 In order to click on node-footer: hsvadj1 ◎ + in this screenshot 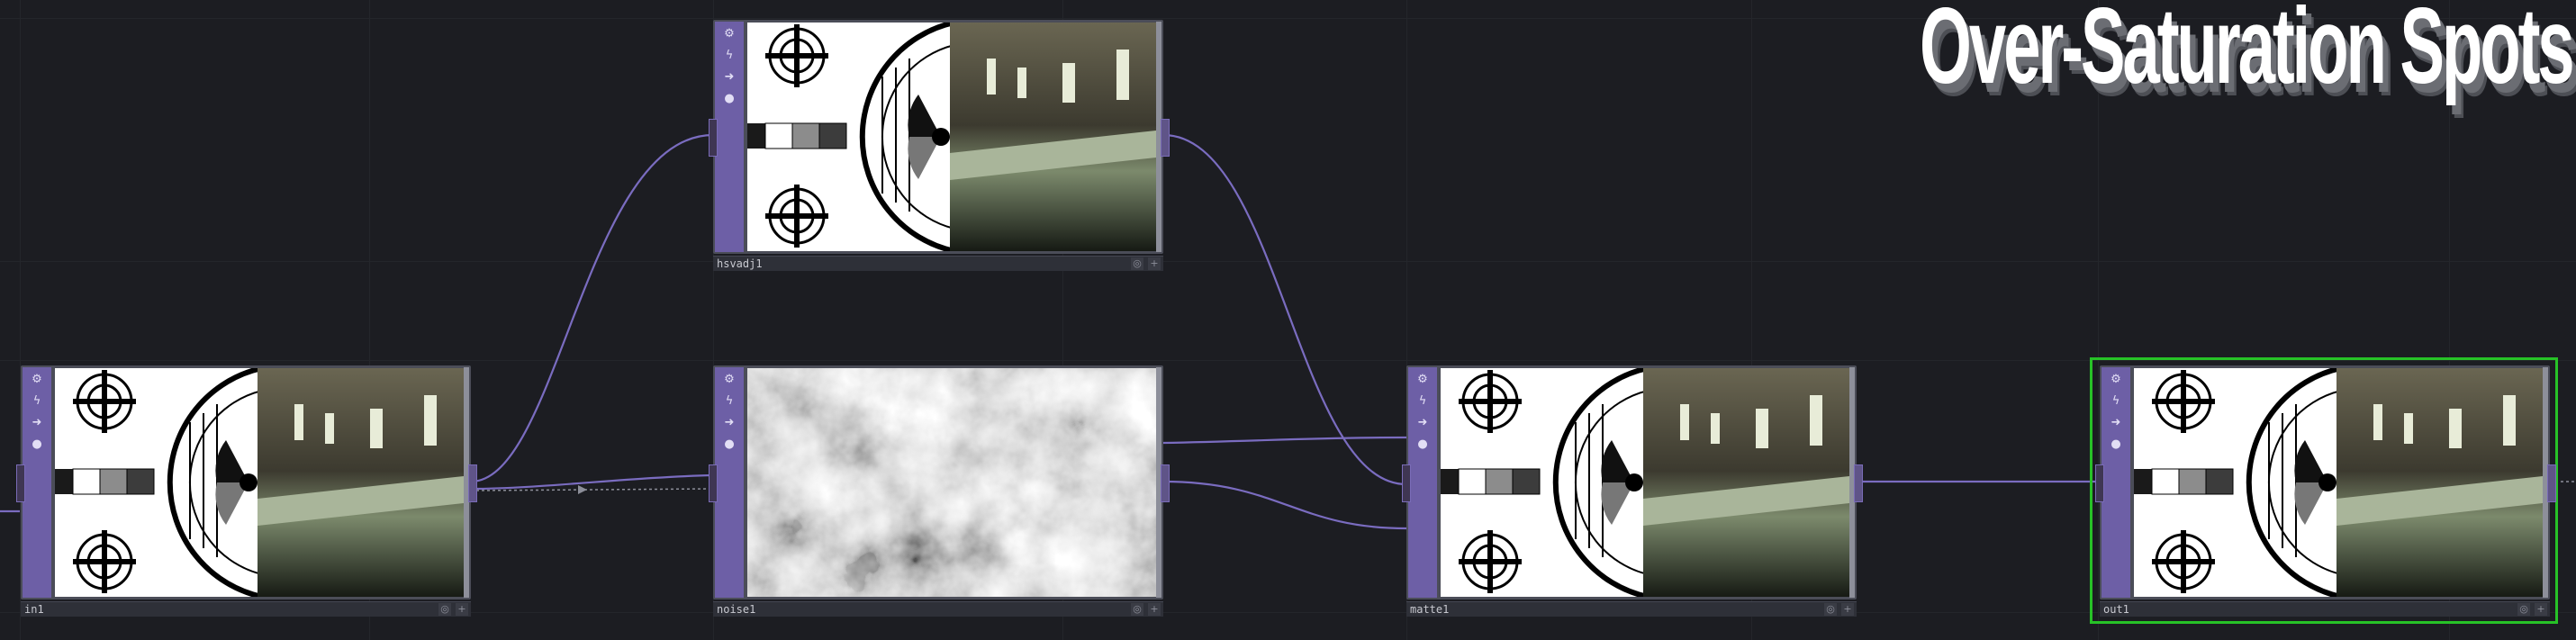, I will do `click(938, 263)`.